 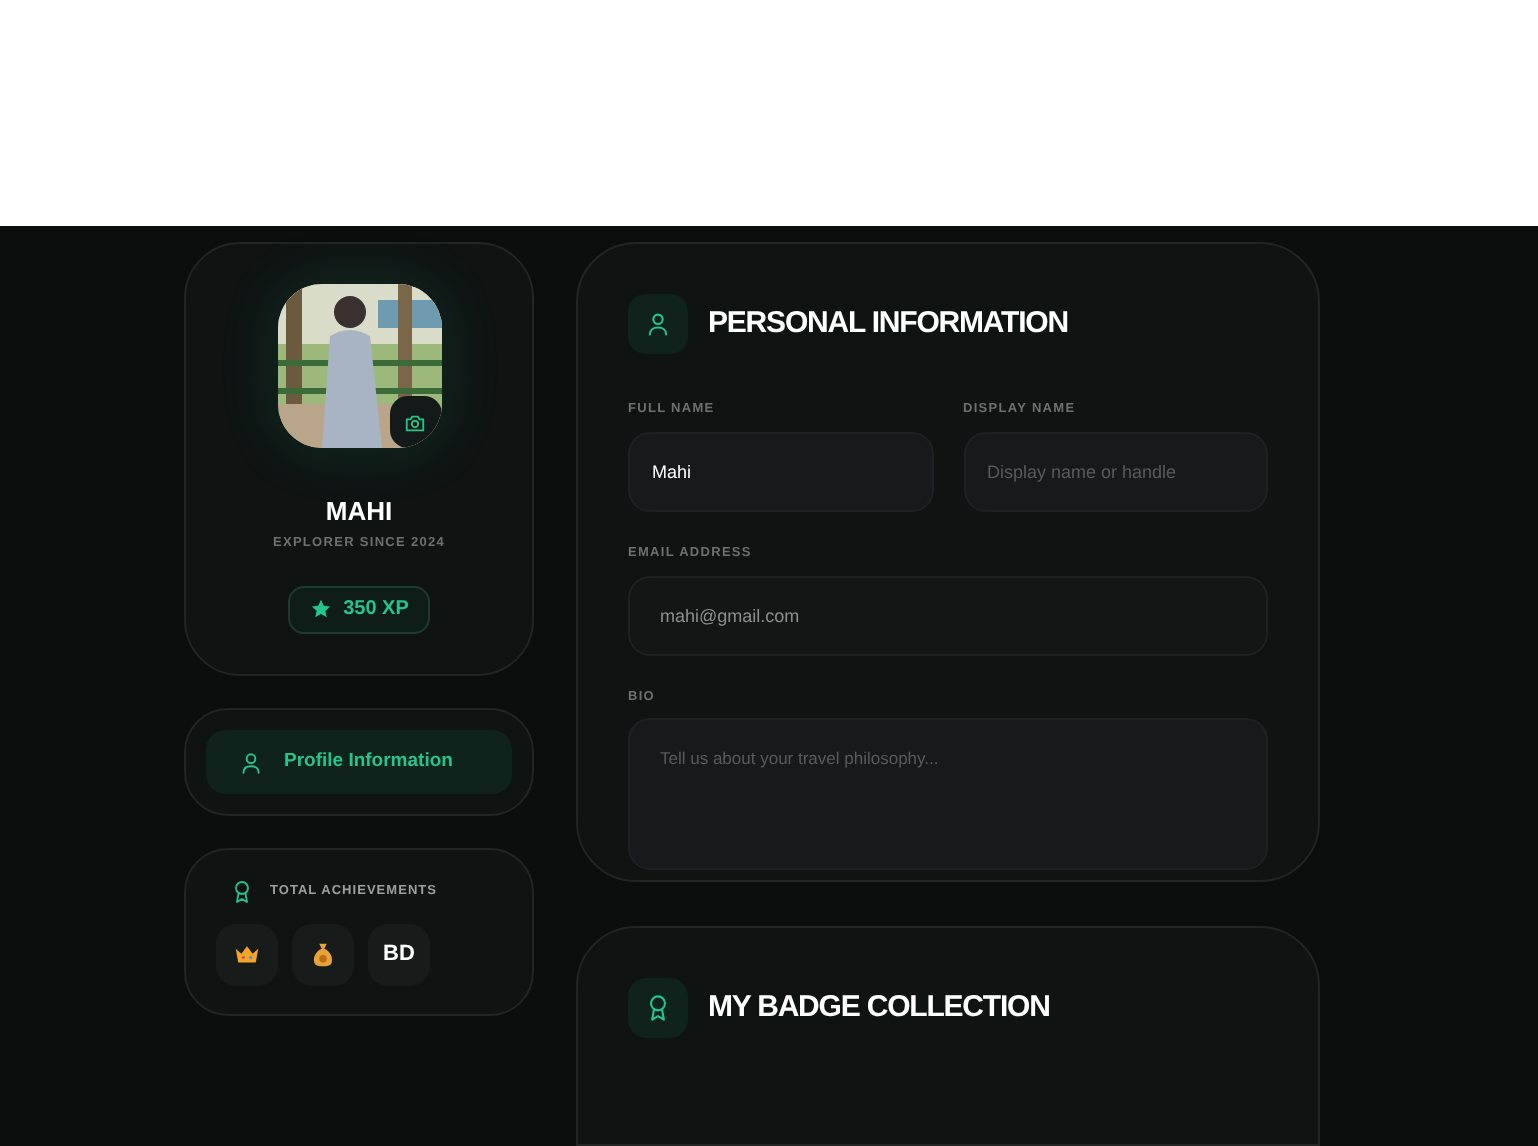 What do you see at coordinates (399, 955) in the screenshot?
I see `badge-initials: BD` at bounding box center [399, 955].